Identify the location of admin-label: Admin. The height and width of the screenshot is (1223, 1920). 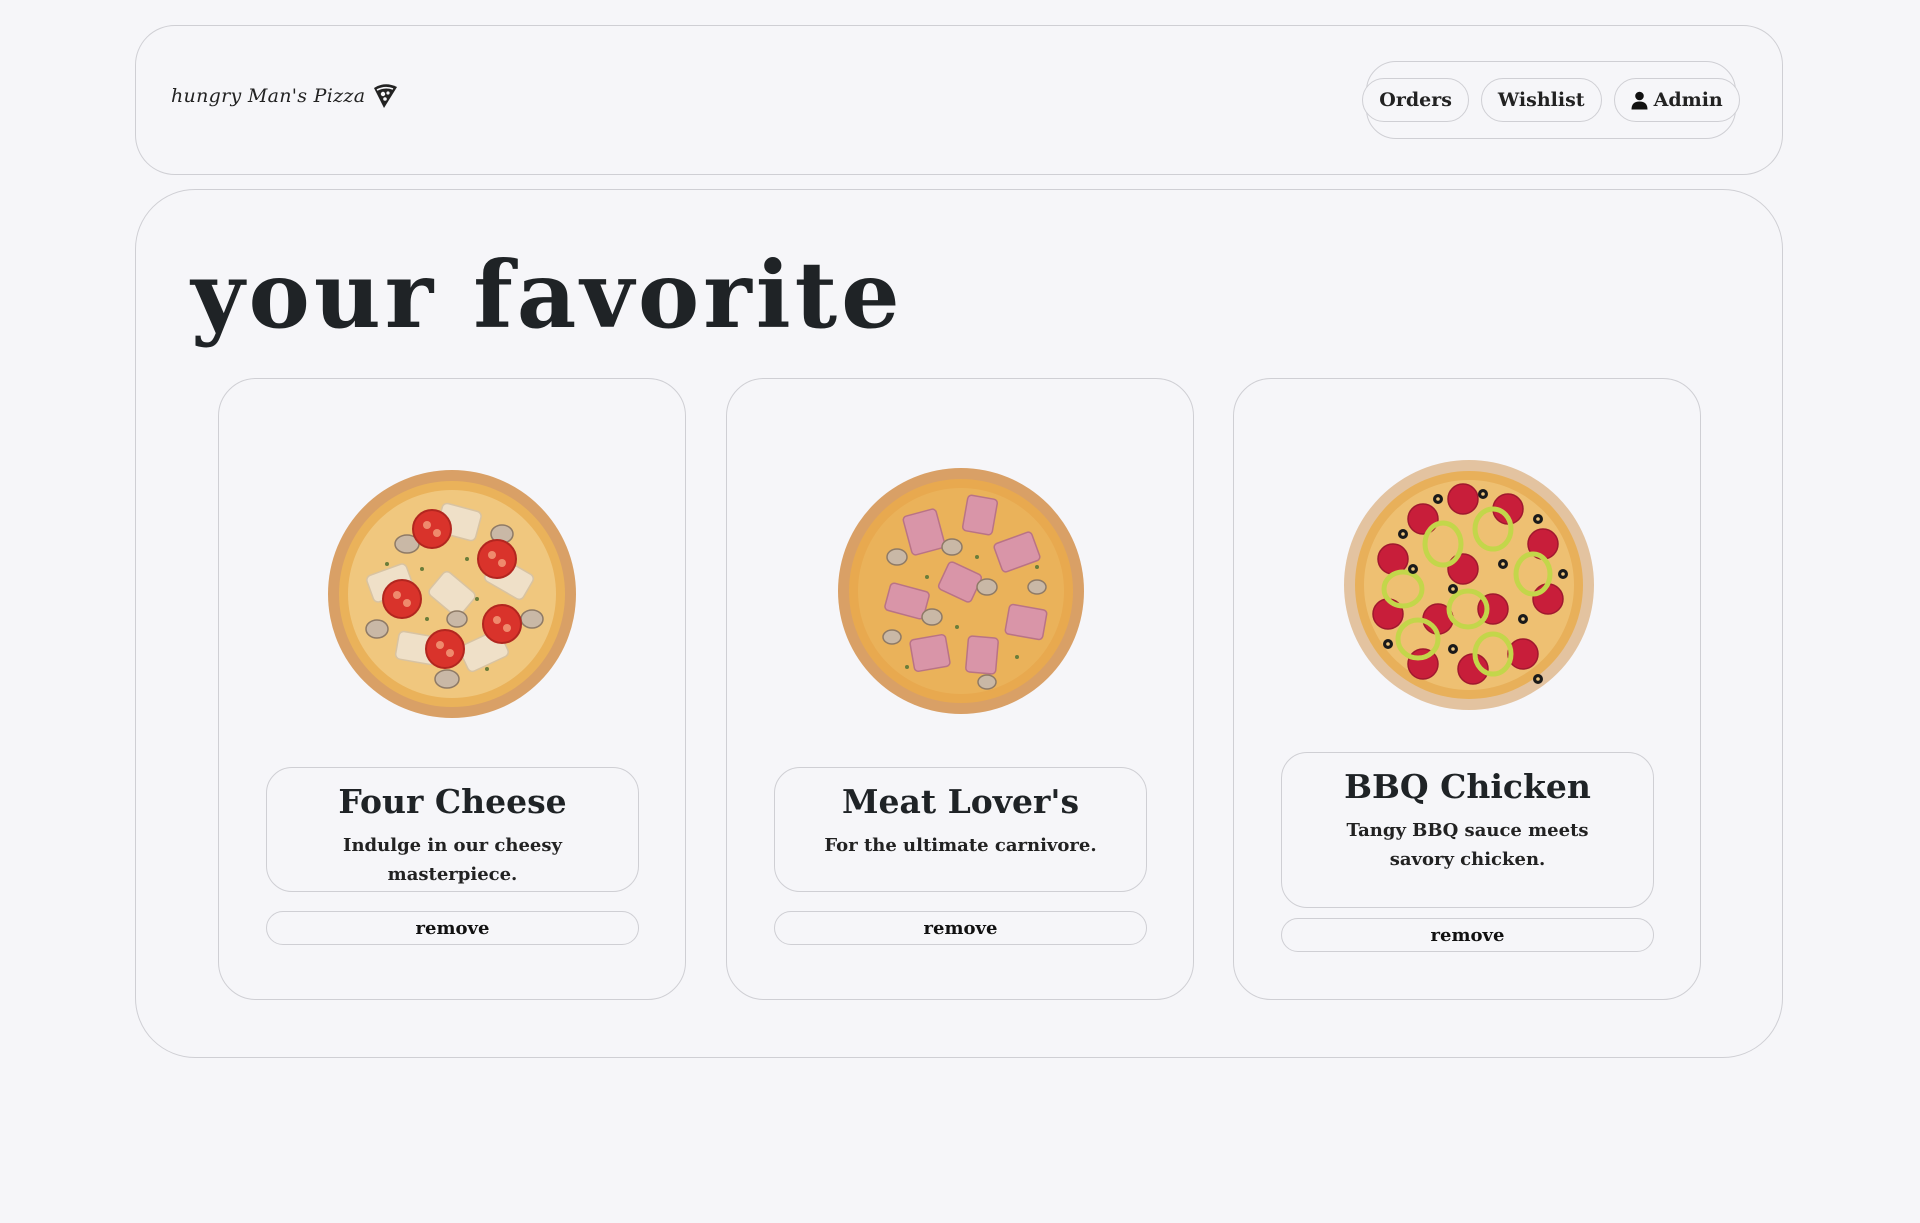
(1688, 100).